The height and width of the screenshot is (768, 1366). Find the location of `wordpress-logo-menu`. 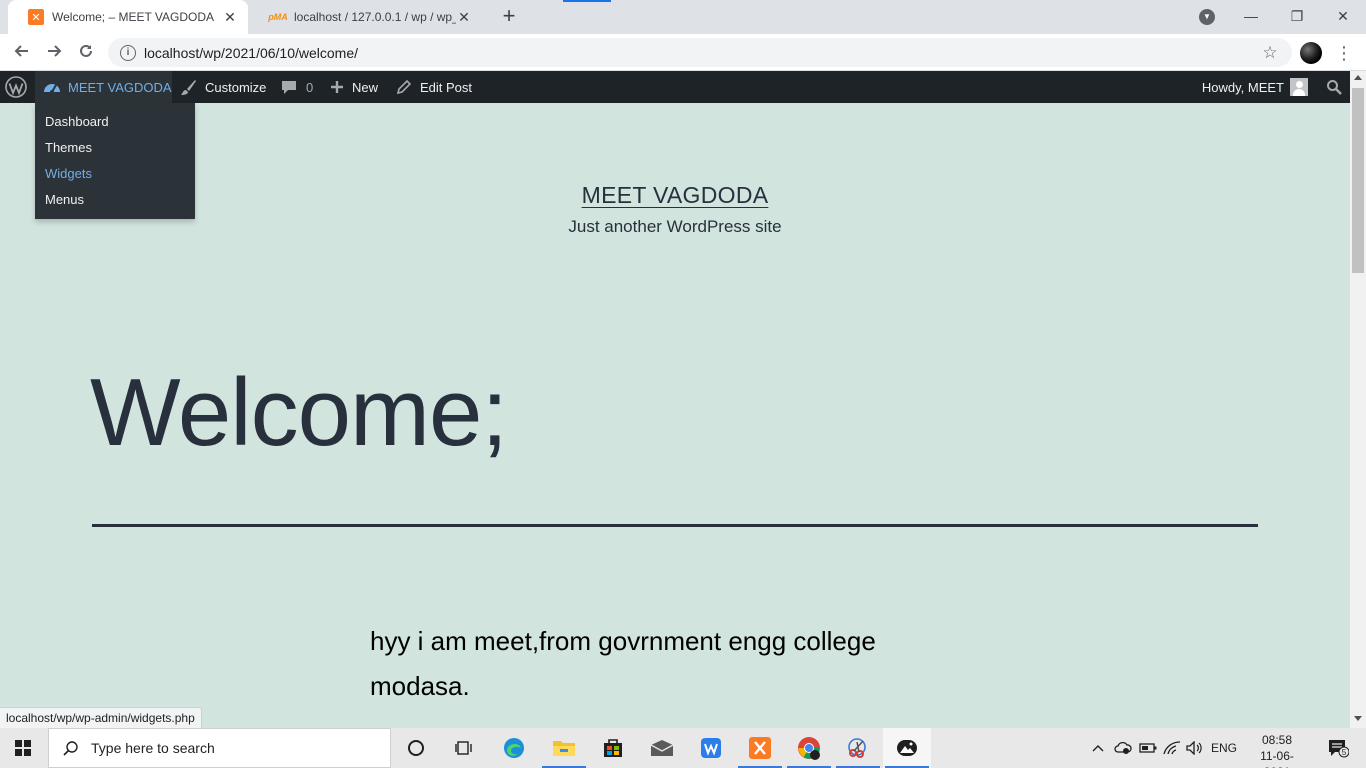

wordpress-logo-menu is located at coordinates (16, 87).